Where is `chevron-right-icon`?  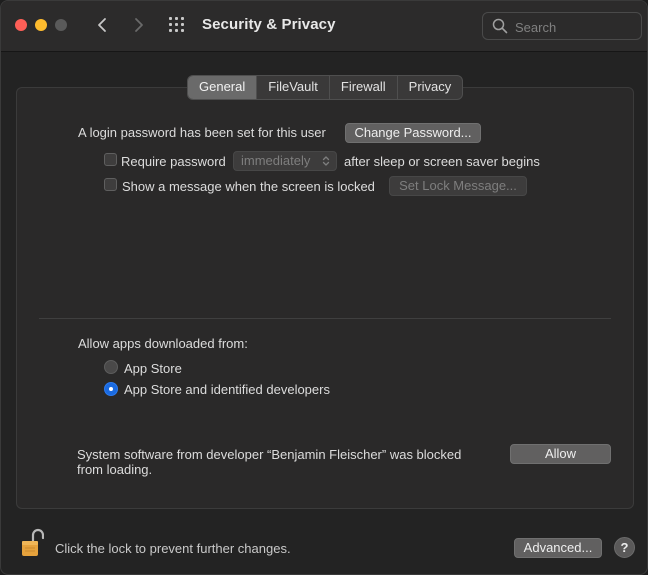 chevron-right-icon is located at coordinates (139, 25).